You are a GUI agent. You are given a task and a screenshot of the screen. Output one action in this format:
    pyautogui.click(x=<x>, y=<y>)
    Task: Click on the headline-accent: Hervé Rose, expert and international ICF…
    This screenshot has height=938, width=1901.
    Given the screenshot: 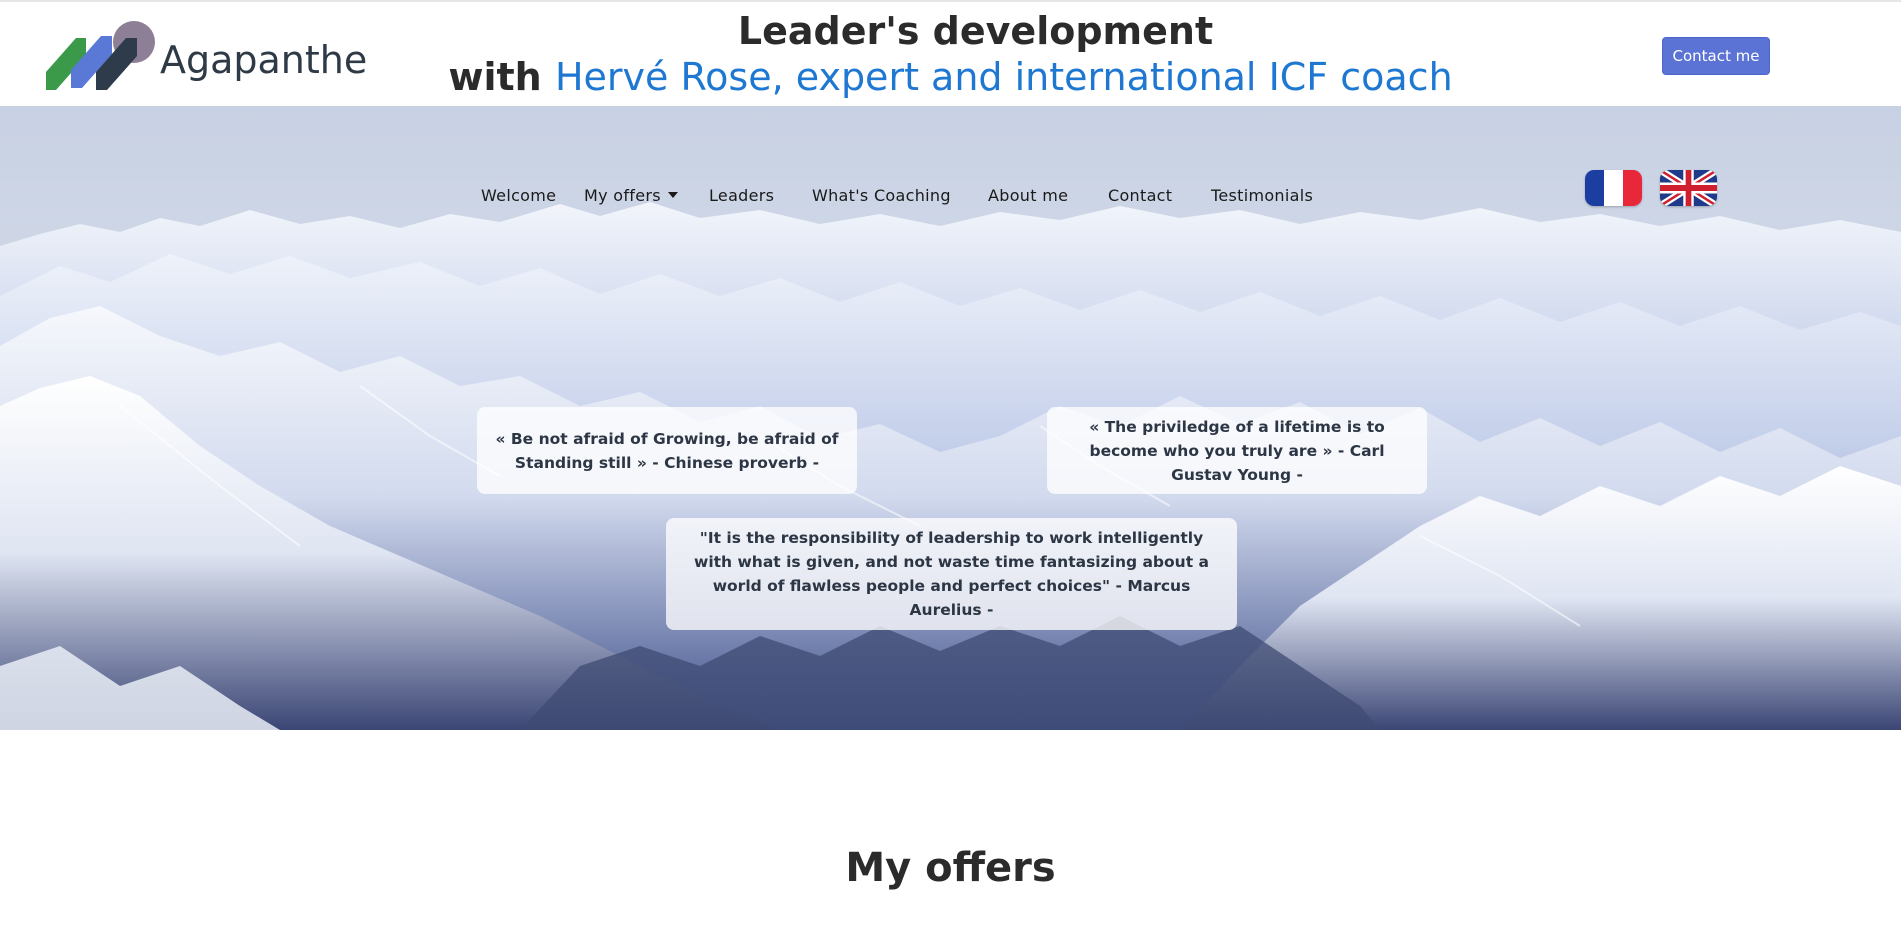 What is the action you would take?
    pyautogui.click(x=1003, y=77)
    